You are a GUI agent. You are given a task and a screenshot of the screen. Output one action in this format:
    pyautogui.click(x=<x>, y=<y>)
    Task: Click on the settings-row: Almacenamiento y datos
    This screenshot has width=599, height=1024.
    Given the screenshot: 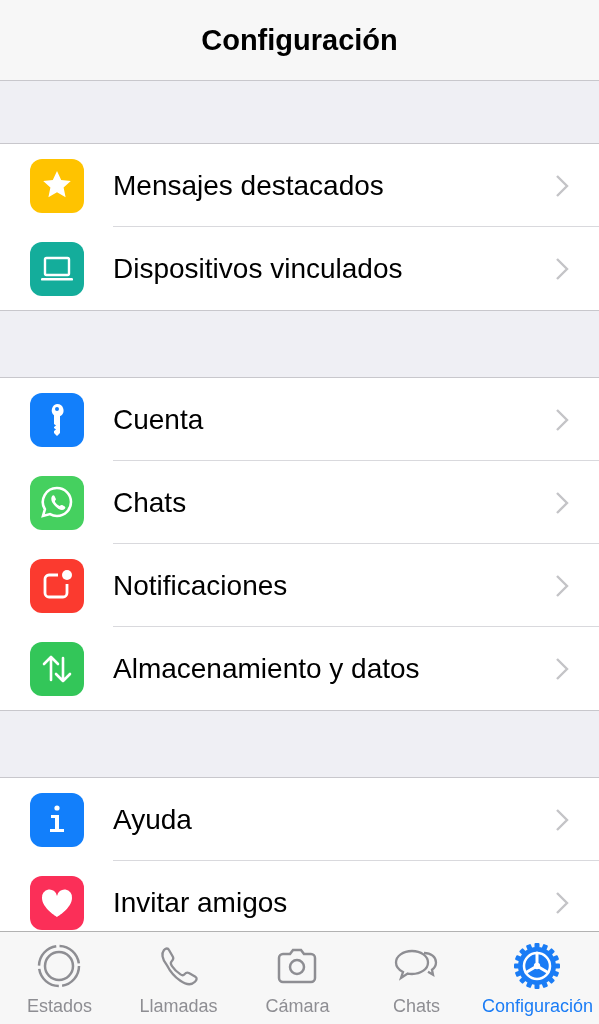 What is the action you would take?
    pyautogui.click(x=299, y=668)
    